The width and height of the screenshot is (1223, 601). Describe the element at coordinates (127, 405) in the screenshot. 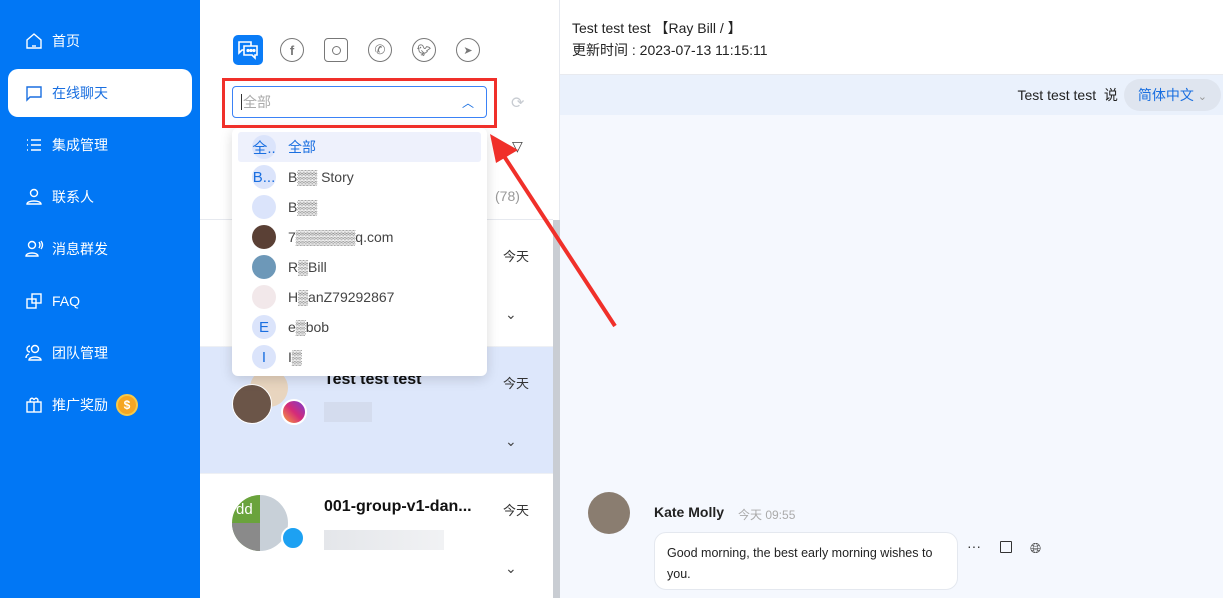

I see `coin-icon: $` at that location.